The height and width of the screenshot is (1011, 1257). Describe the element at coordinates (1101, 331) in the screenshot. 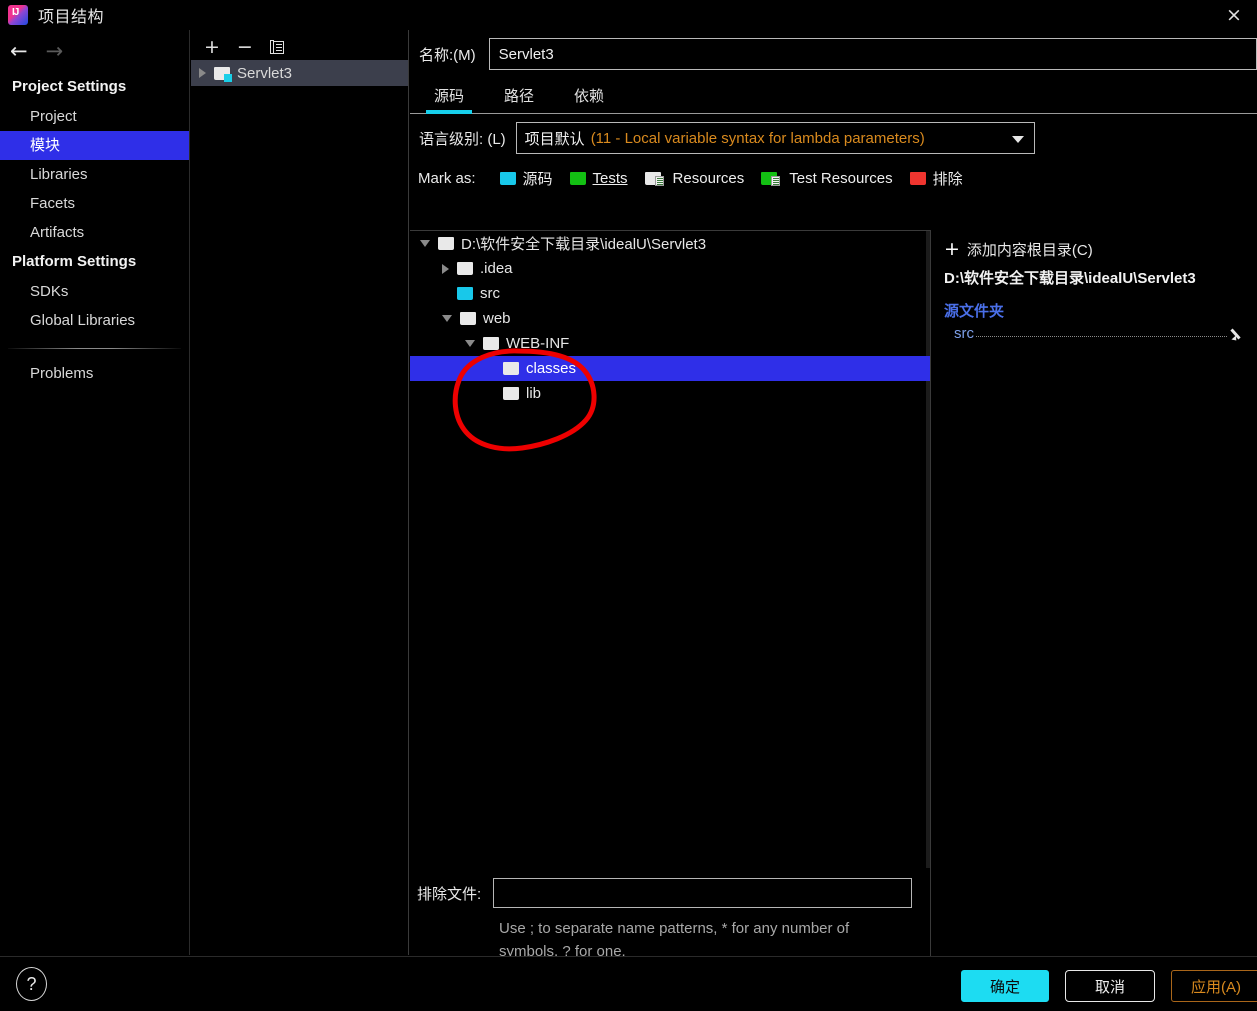

I see `dotted-leader` at that location.